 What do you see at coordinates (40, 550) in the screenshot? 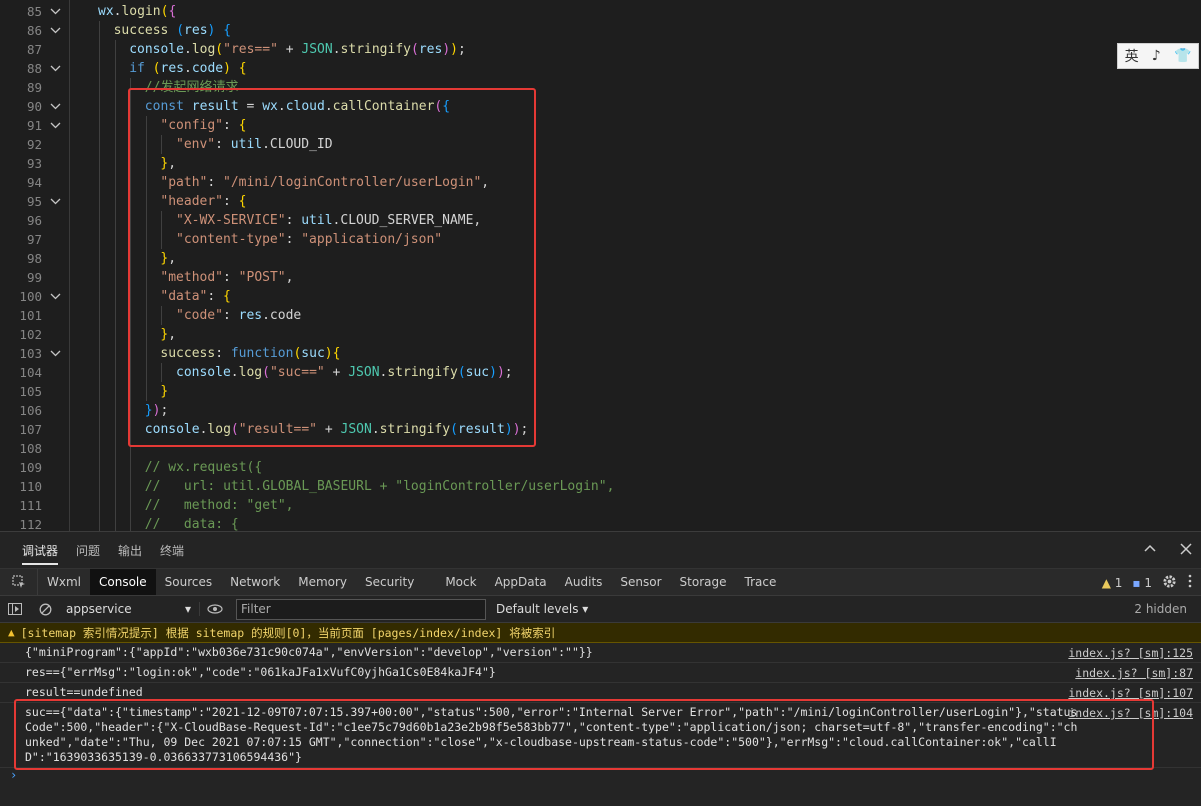
I see `panel-tab-debugger: 调试器` at bounding box center [40, 550].